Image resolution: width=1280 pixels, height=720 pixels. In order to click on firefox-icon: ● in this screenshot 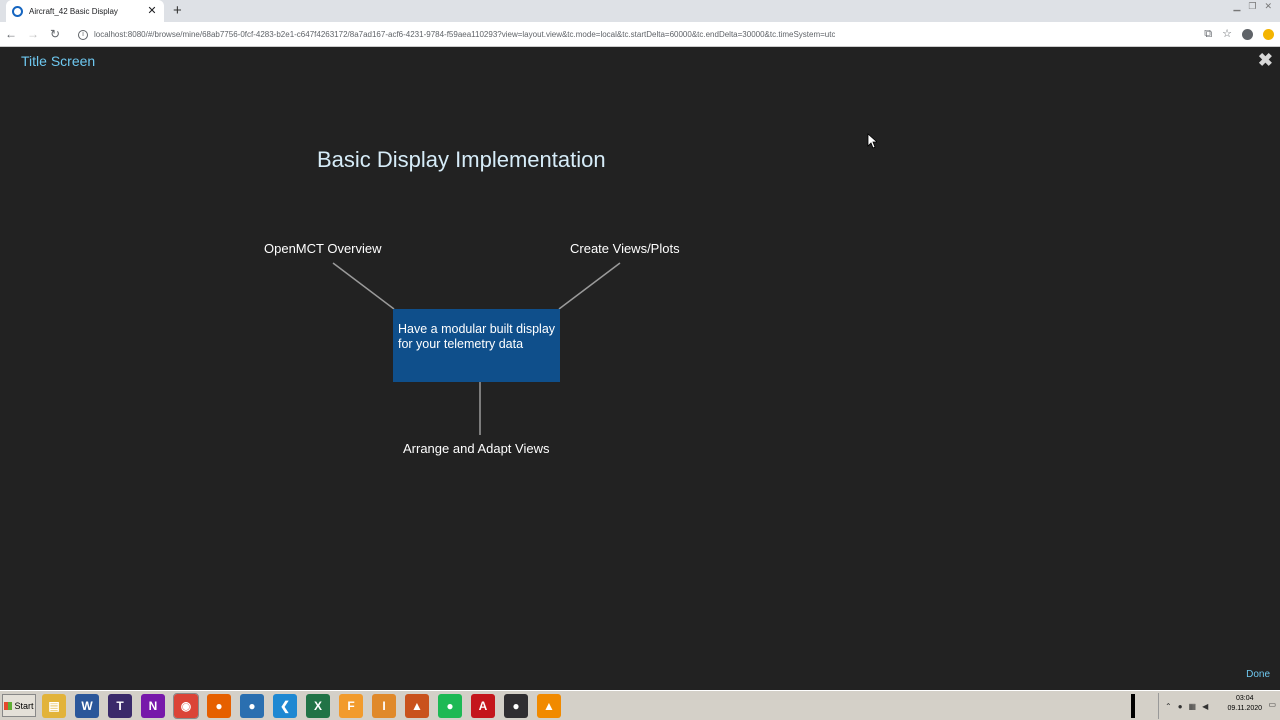, I will do `click(219, 706)`.